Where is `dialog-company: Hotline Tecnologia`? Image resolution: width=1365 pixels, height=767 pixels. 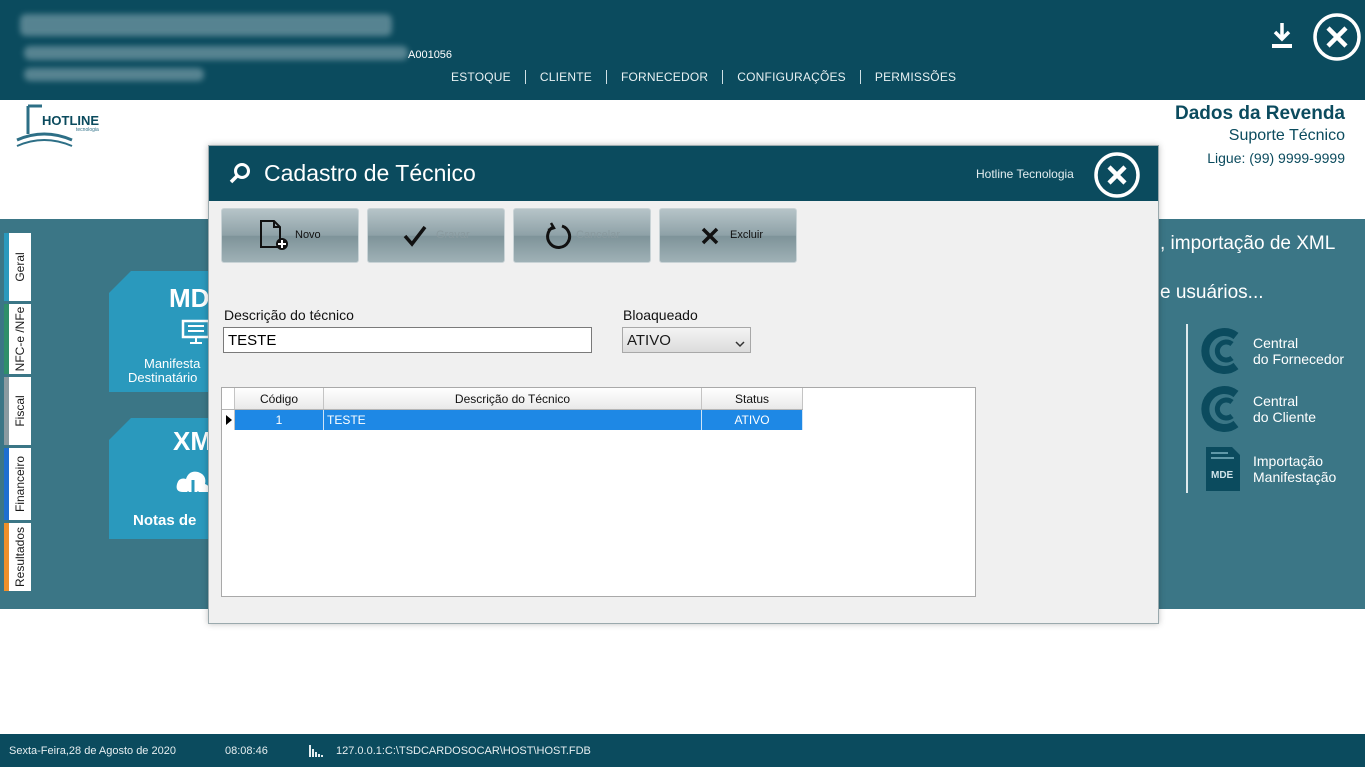
dialog-company: Hotline Tecnologia is located at coordinates (1025, 174).